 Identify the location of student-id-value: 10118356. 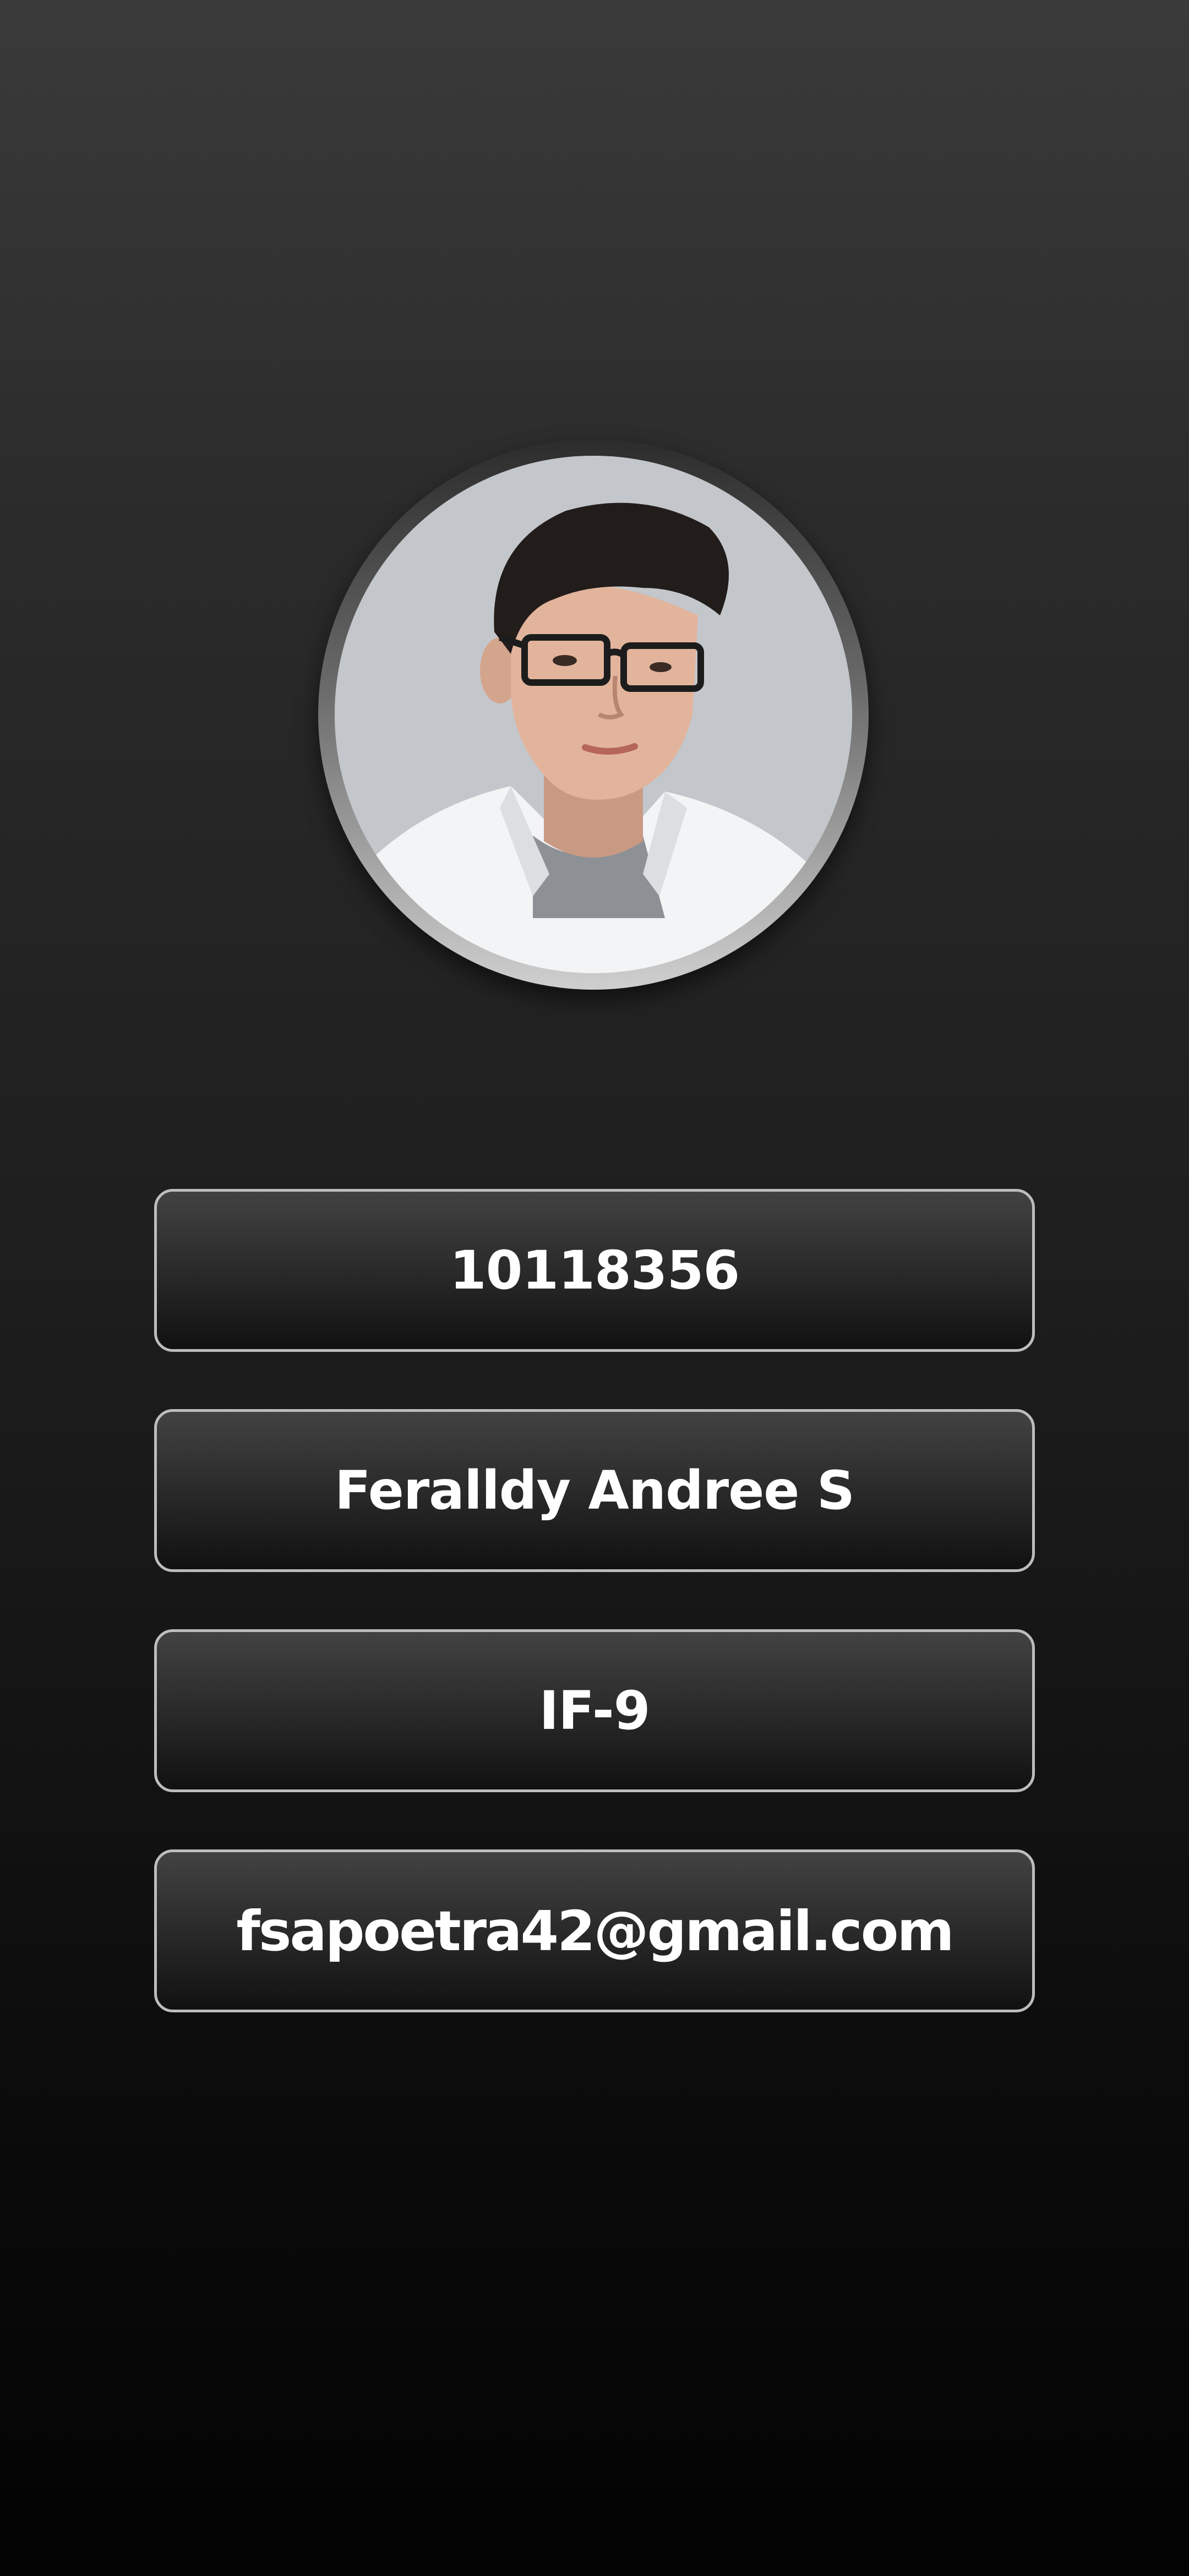
(594, 1271).